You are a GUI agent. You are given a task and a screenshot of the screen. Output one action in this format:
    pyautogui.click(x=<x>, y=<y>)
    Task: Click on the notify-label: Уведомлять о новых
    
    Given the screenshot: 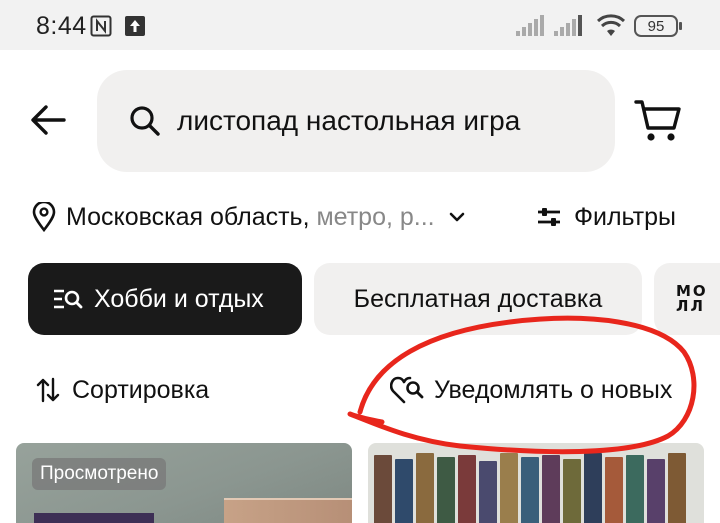 What is the action you would take?
    pyautogui.click(x=553, y=389)
    